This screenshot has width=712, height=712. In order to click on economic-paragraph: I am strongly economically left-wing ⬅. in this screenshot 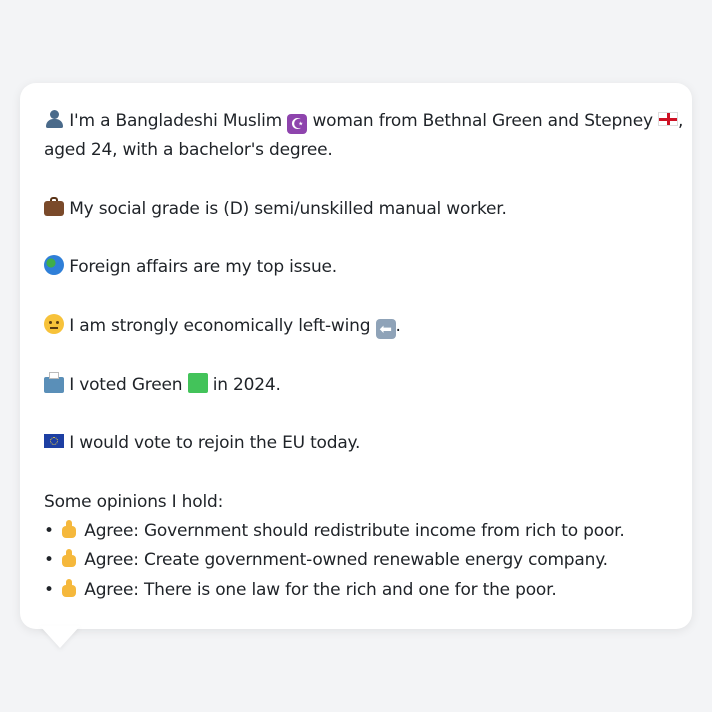, I will do `click(356, 326)`.